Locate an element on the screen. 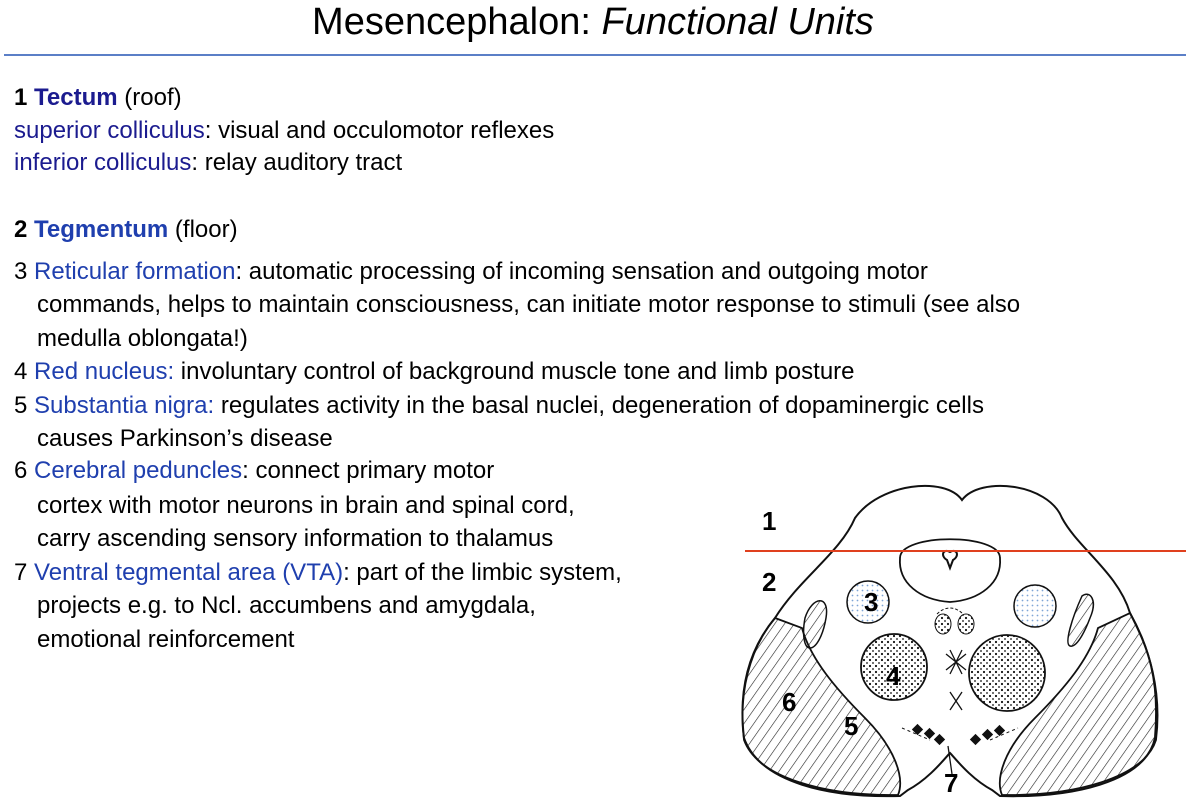 Image resolution: width=1186 pixels, height=805 pixels. item-desc-continued: emotional reinforcement is located at coordinates (166, 639).